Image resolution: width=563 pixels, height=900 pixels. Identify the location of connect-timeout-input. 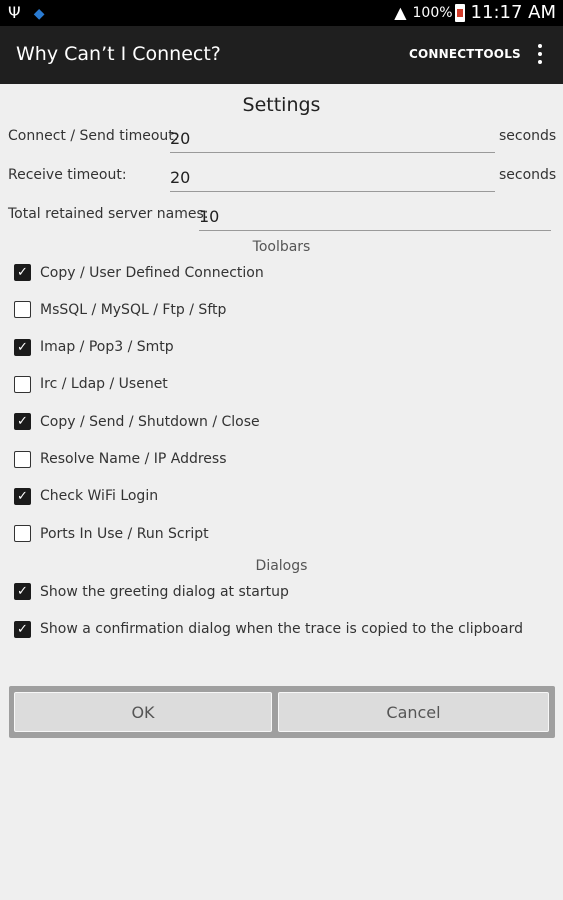
(332, 138).